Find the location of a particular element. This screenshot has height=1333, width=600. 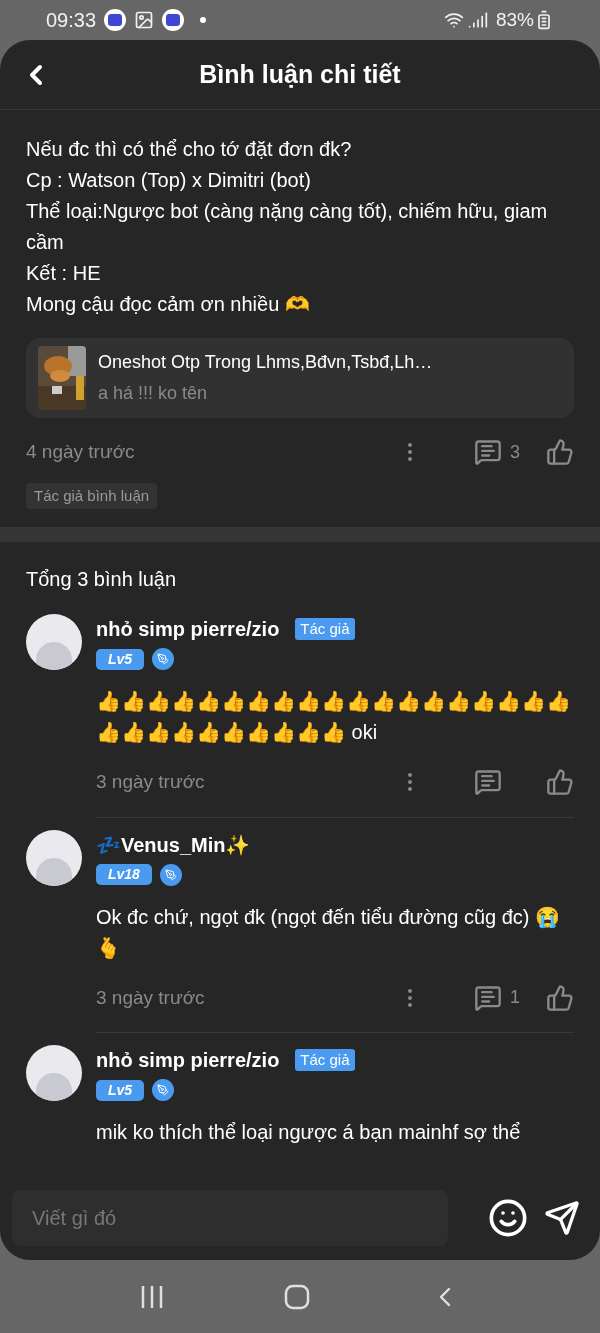

comment-text: 👍👍👍👍👍👍👍👍👍👍👍👍👍👍👍👍👍👍👍👍👍👍👍👍👍👍👍👍👍 oki is located at coordinates (334, 717).